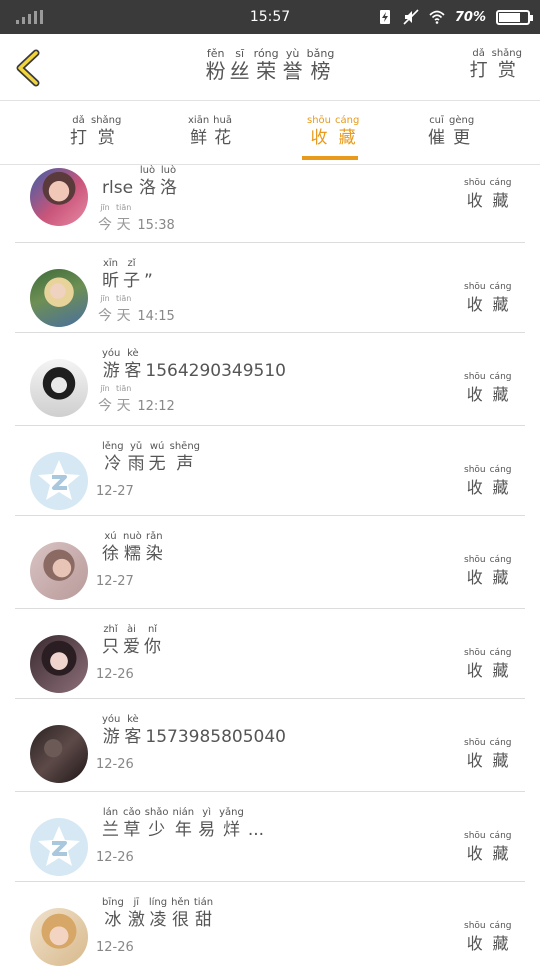 The image size is (540, 966). What do you see at coordinates (158, 902) in the screenshot?
I see `pinyin: líng` at bounding box center [158, 902].